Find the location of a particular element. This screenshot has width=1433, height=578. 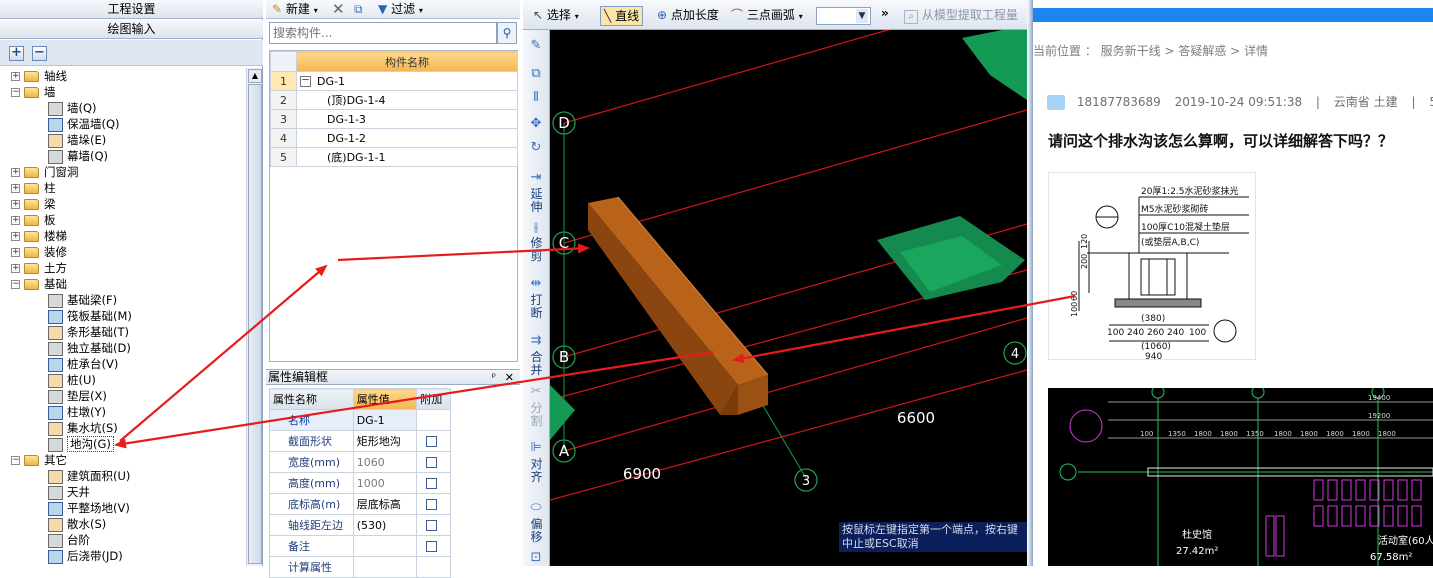

tree-folder: + 柱 is located at coordinates (33, 188).